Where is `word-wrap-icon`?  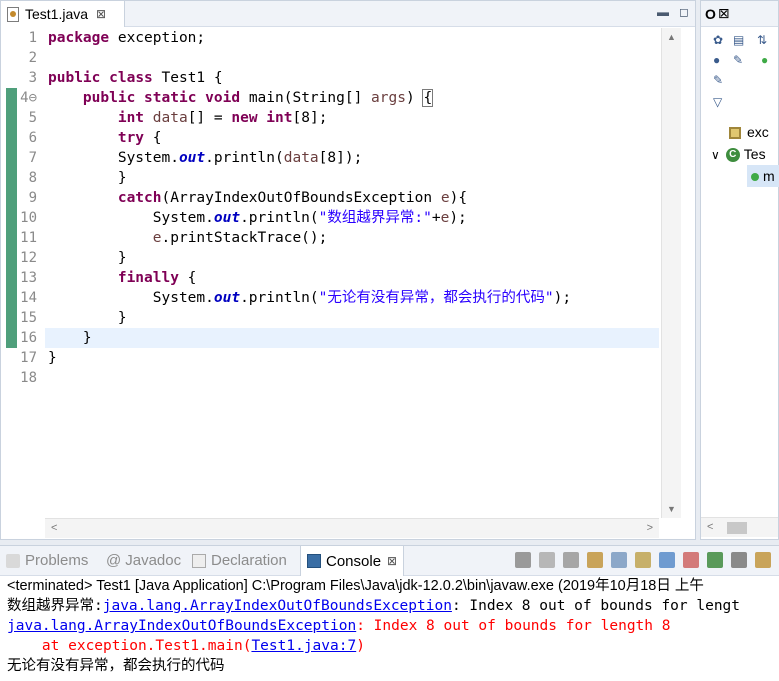 word-wrap-icon is located at coordinates (643, 560).